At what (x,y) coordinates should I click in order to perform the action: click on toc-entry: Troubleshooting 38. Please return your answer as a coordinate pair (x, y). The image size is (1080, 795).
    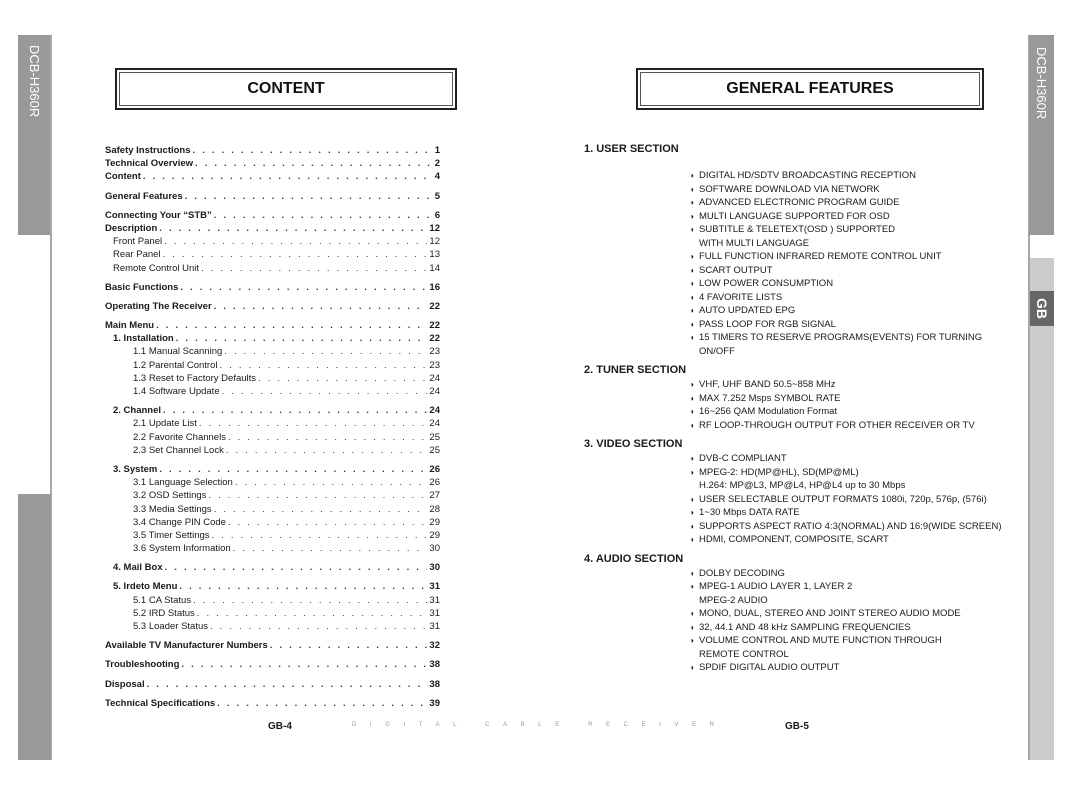
    Looking at the image, I should click on (272, 665).